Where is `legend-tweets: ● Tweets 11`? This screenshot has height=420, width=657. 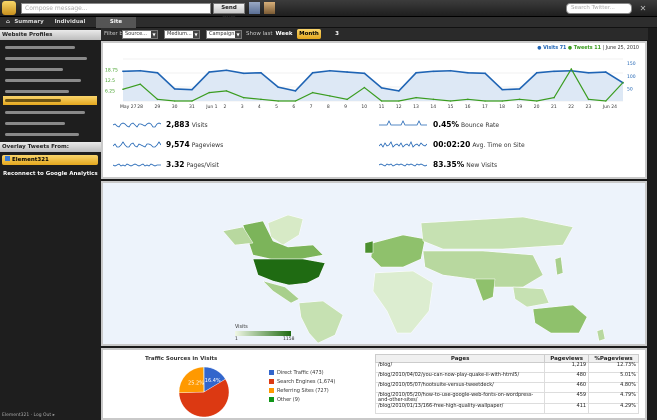 legend-tweets: ● Tweets 11 is located at coordinates (584, 48).